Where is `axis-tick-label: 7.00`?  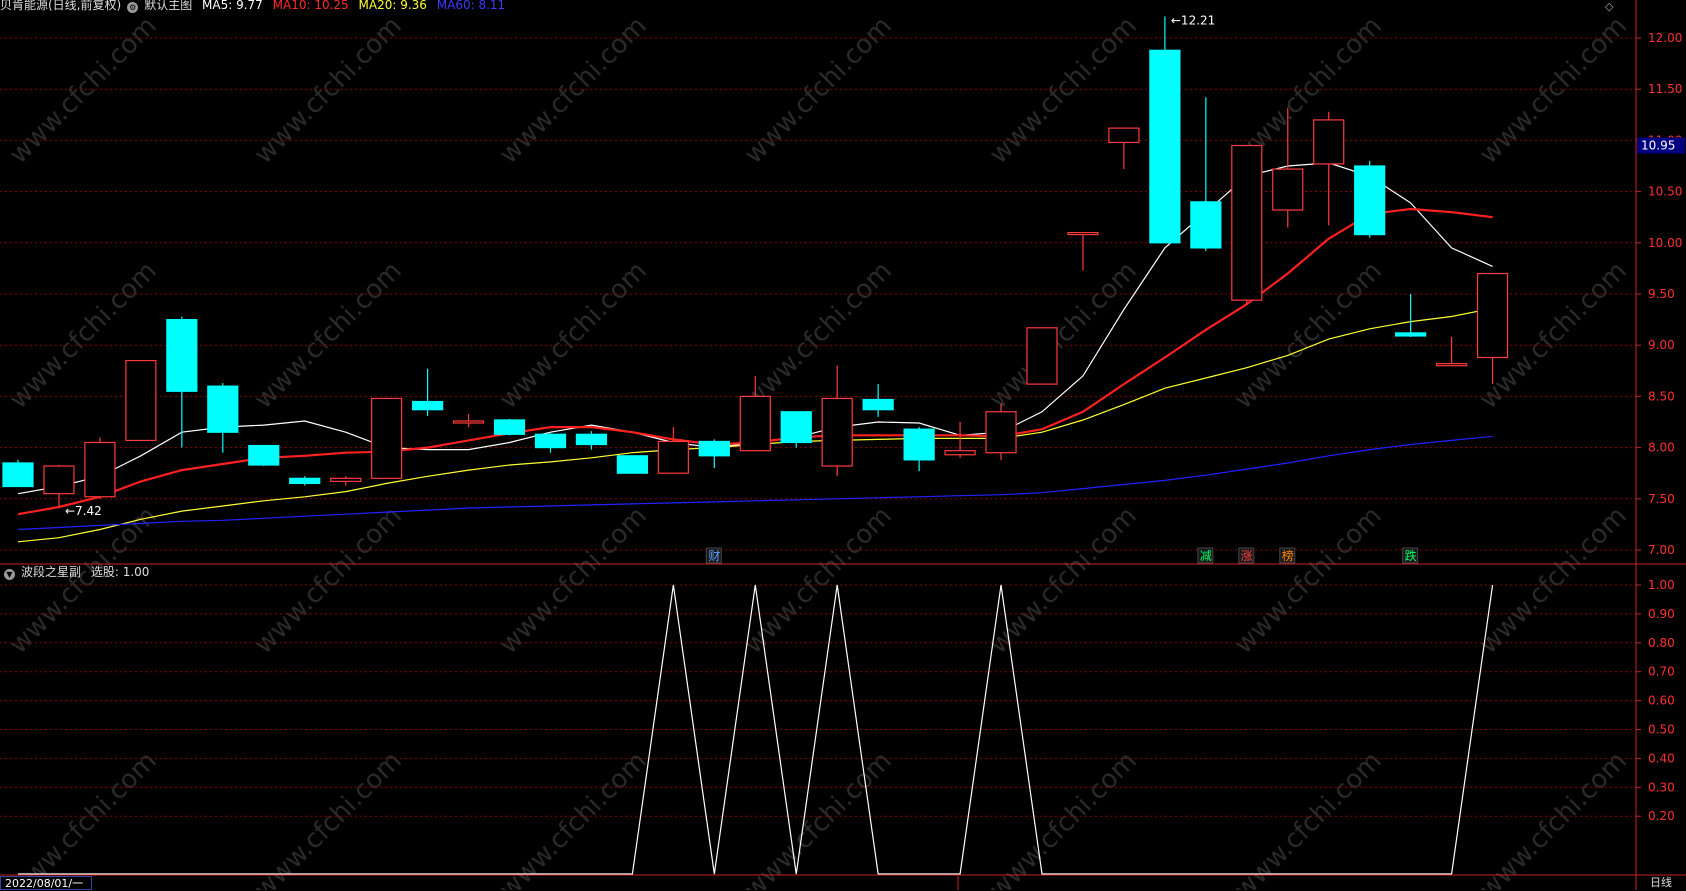
axis-tick-label: 7.00 is located at coordinates (1661, 550).